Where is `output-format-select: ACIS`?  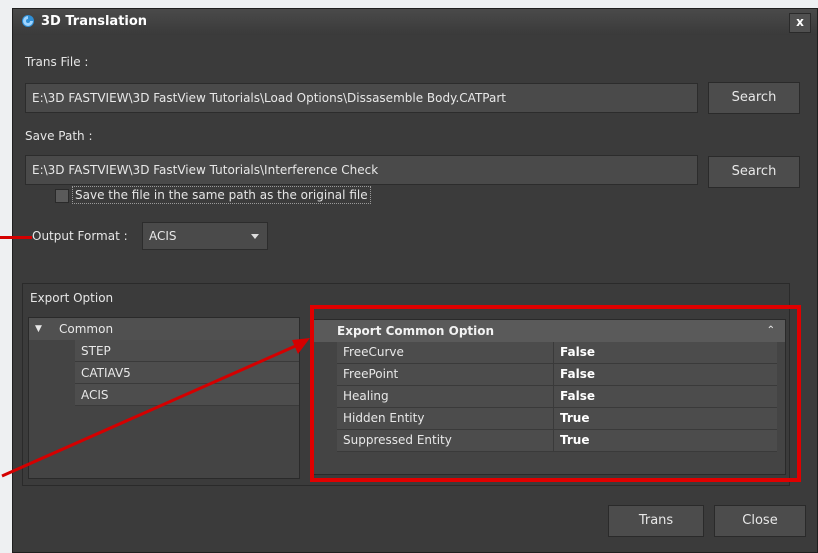 output-format-select: ACIS is located at coordinates (205, 236).